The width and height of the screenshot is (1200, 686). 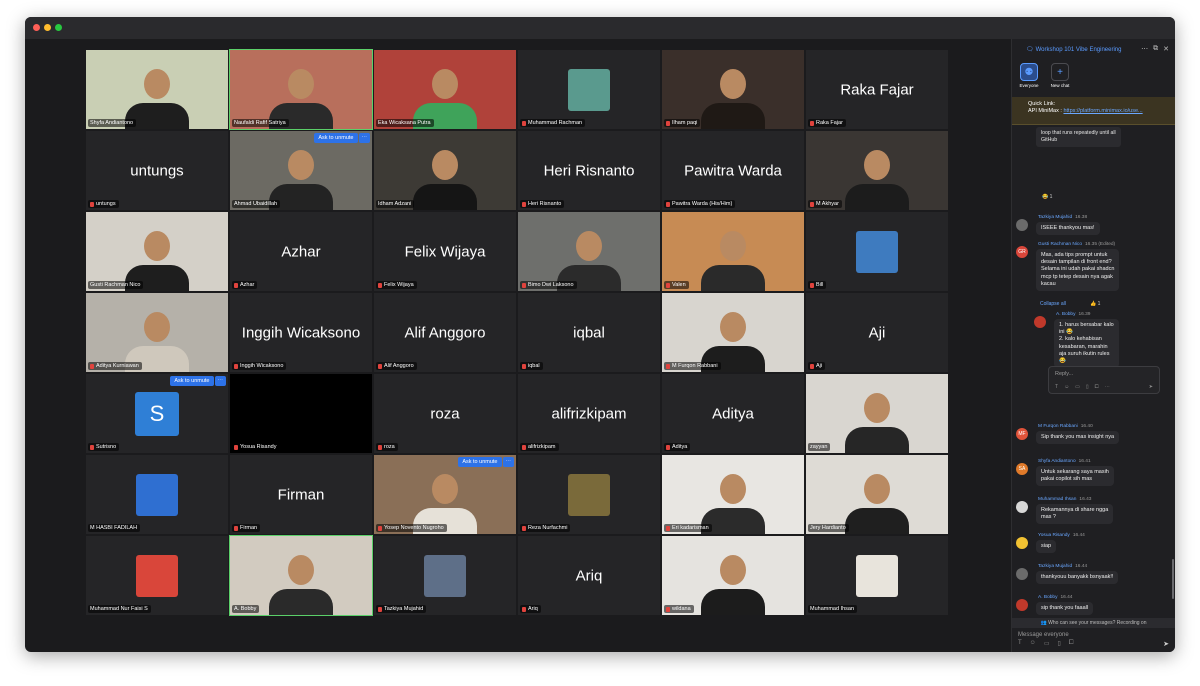 I want to click on video-tile: Inggih Wicaksono Inggih Wicaksono, so click(x=301, y=332).